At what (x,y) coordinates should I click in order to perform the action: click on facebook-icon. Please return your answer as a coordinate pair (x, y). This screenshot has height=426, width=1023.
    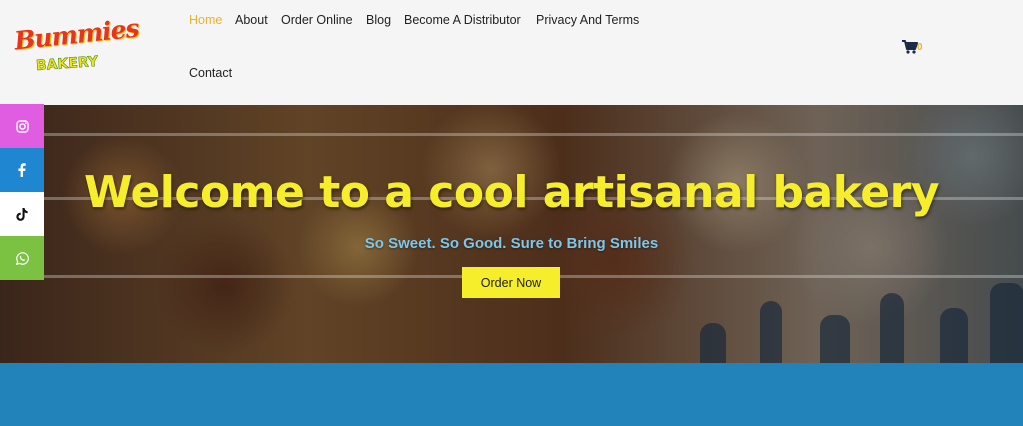
    Looking at the image, I should click on (22, 170).